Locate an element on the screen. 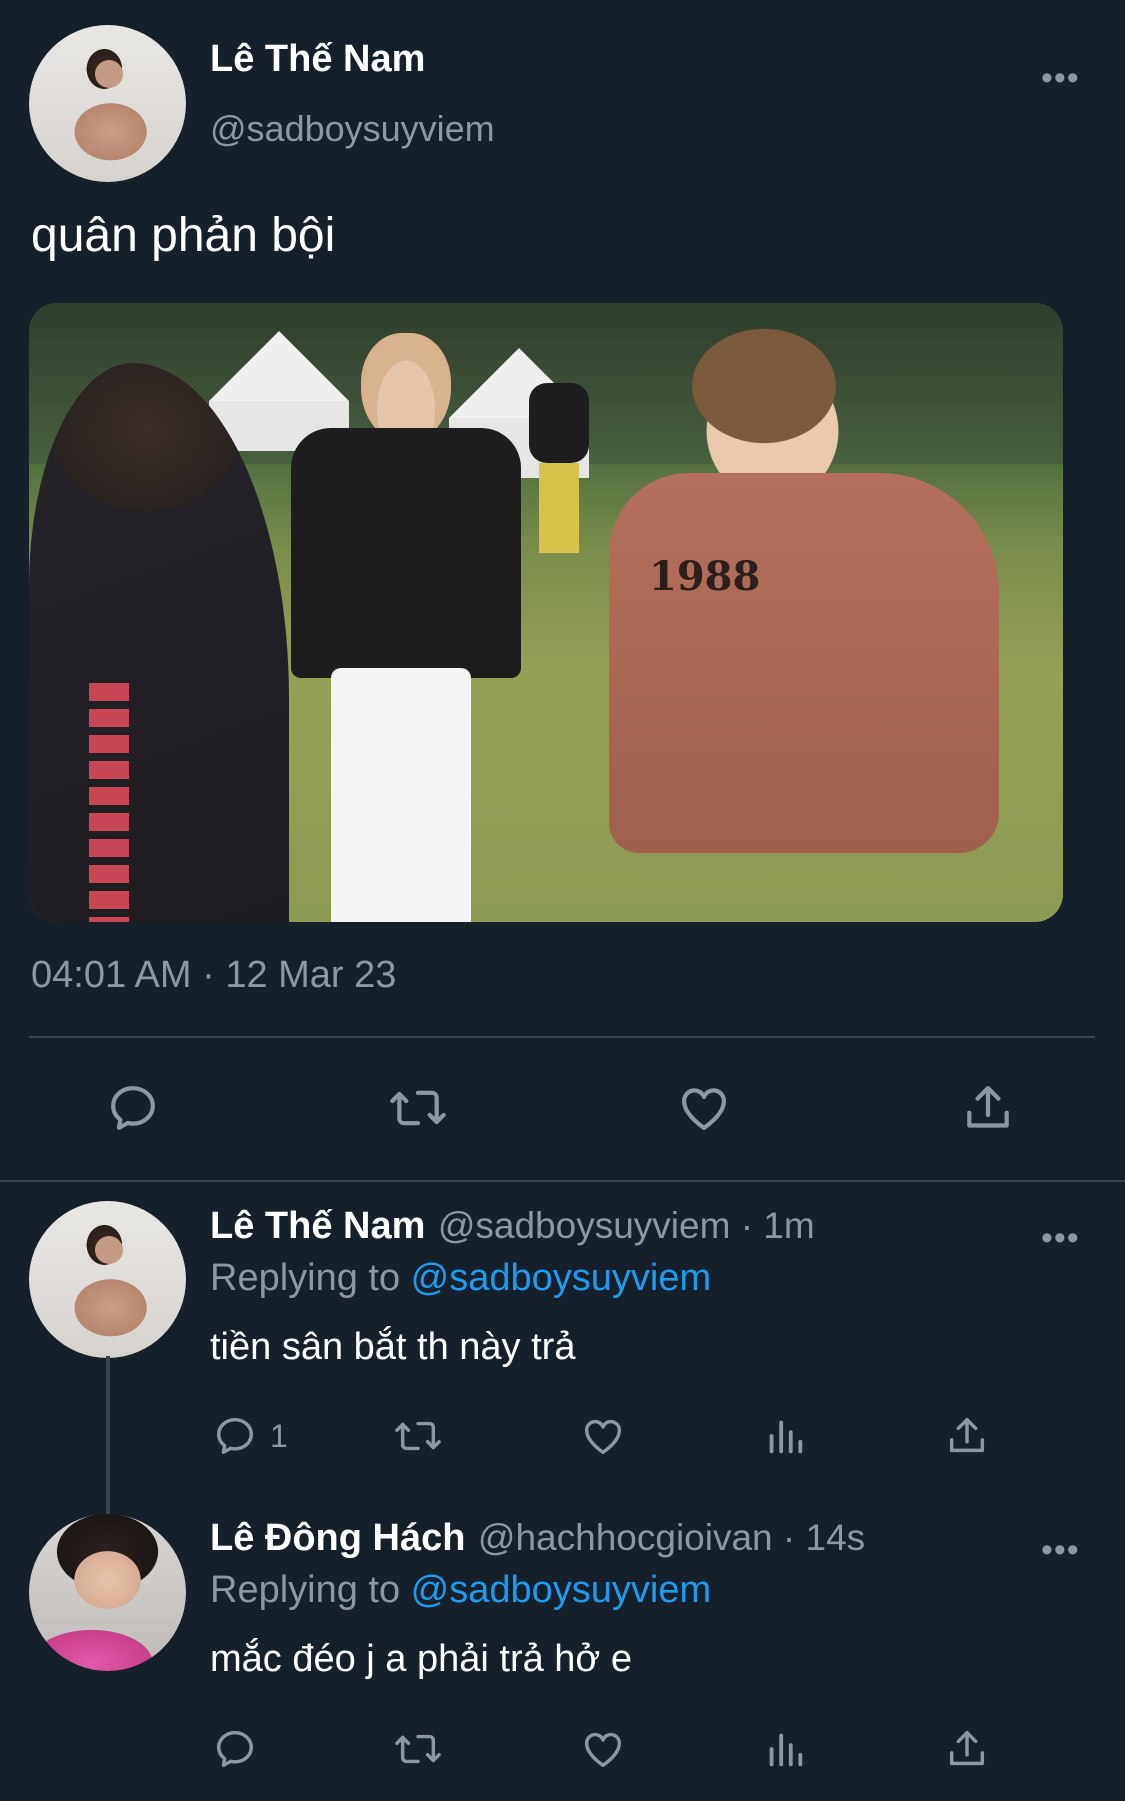 The width and height of the screenshot is (1125, 1801). reply-author-meta: @hachhocgioivan · 14s is located at coordinates (671, 1537).